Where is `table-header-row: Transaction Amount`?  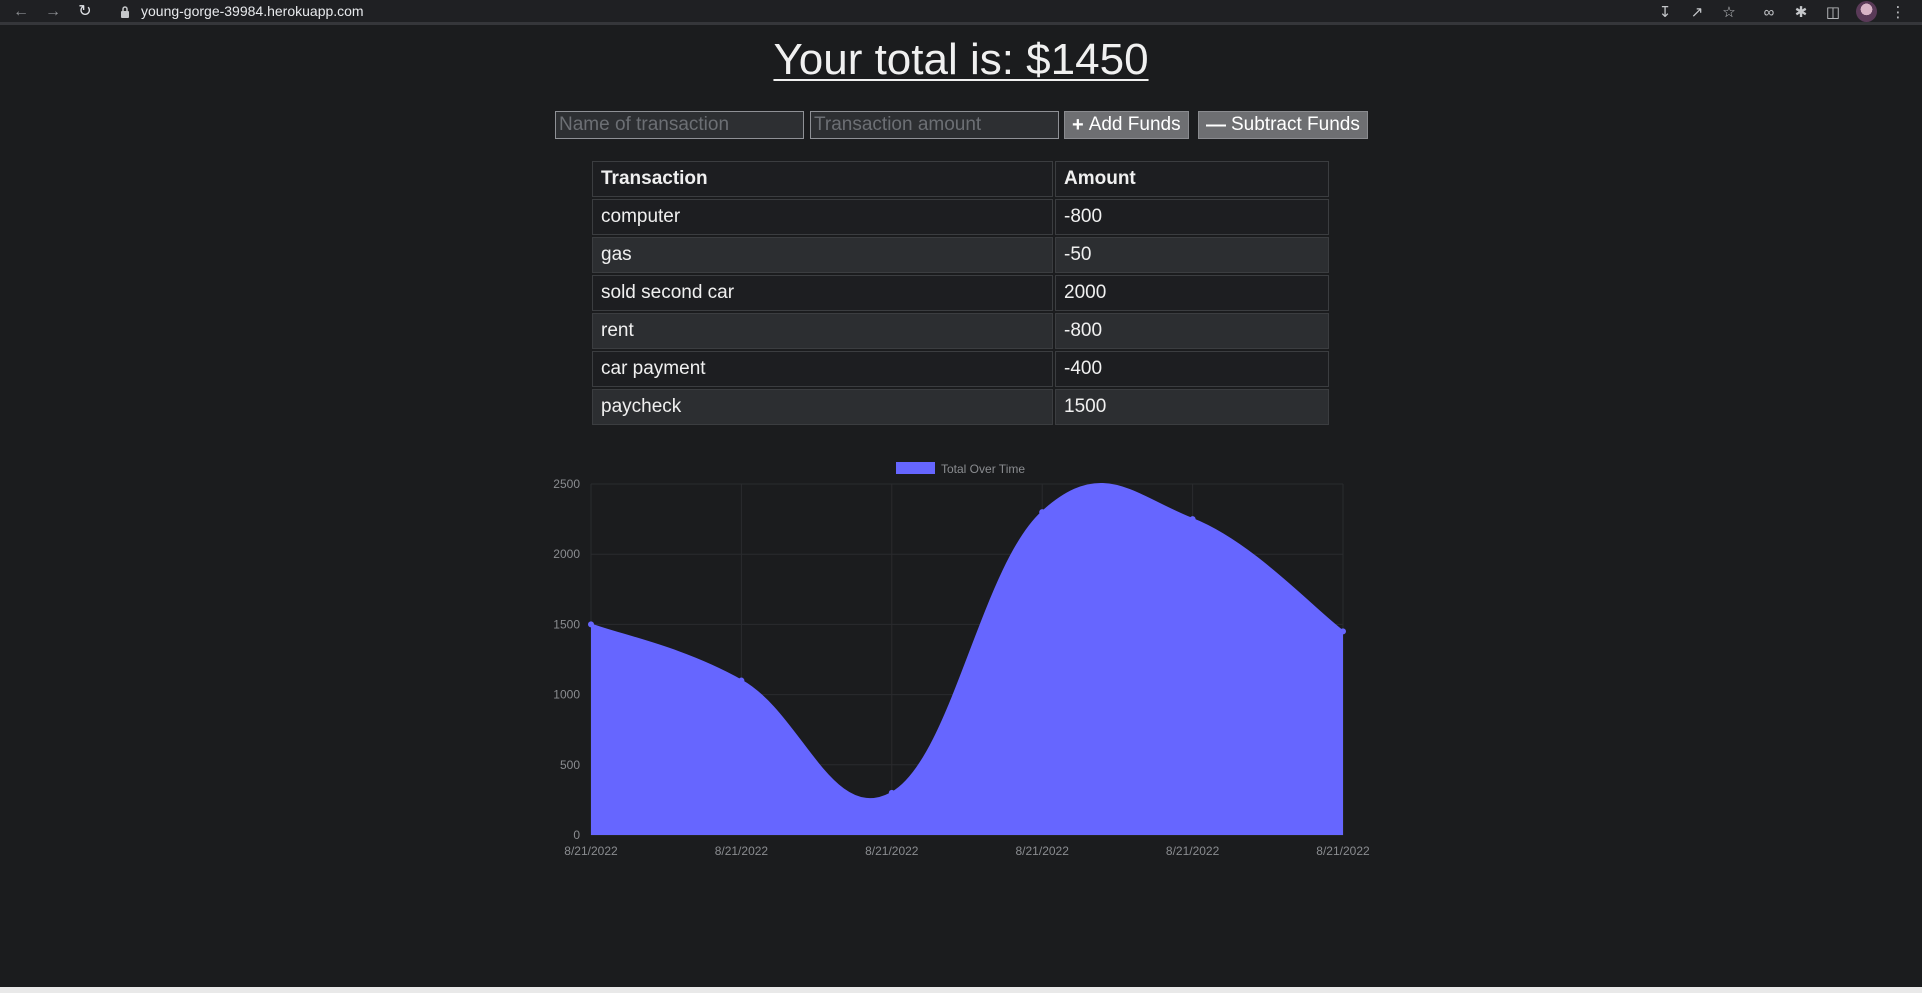 table-header-row: Transaction Amount is located at coordinates (960, 179).